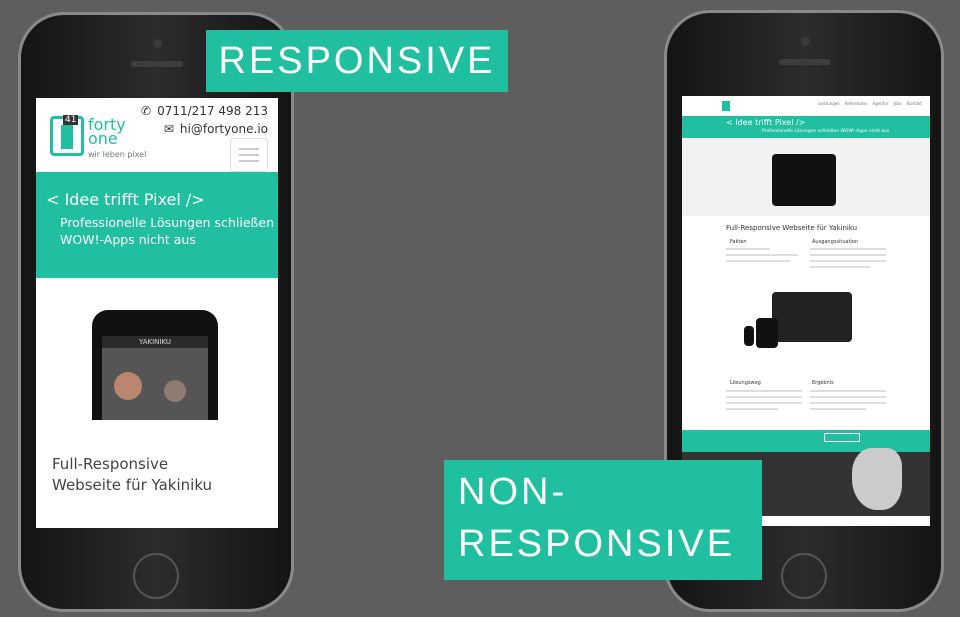 The height and width of the screenshot is (617, 960). I want to click on right-phone-home-button, so click(804, 576).